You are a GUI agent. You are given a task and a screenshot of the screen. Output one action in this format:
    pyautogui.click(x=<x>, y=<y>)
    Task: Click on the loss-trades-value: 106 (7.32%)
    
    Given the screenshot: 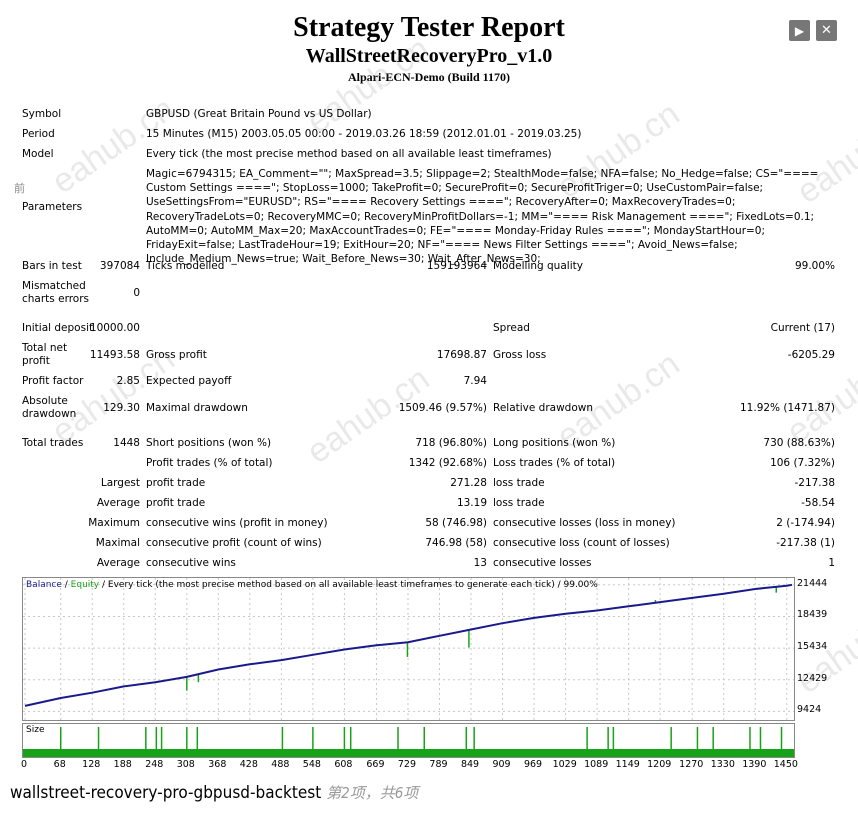 What is the action you would take?
    pyautogui.click(x=802, y=463)
    